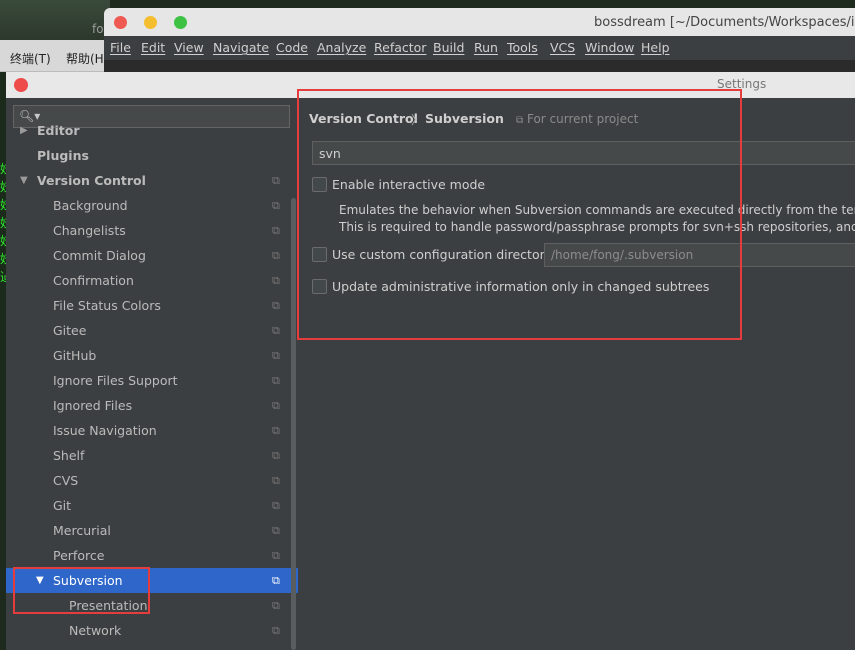  What do you see at coordinates (21, 85) in the screenshot?
I see `close-dialog-icon` at bounding box center [21, 85].